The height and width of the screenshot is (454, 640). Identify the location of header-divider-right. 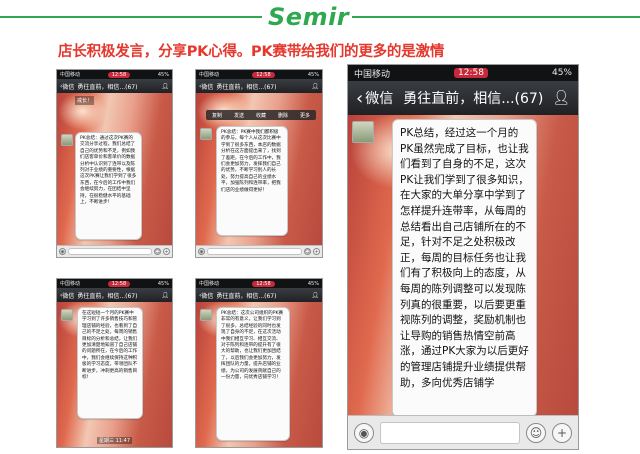
(496, 17).